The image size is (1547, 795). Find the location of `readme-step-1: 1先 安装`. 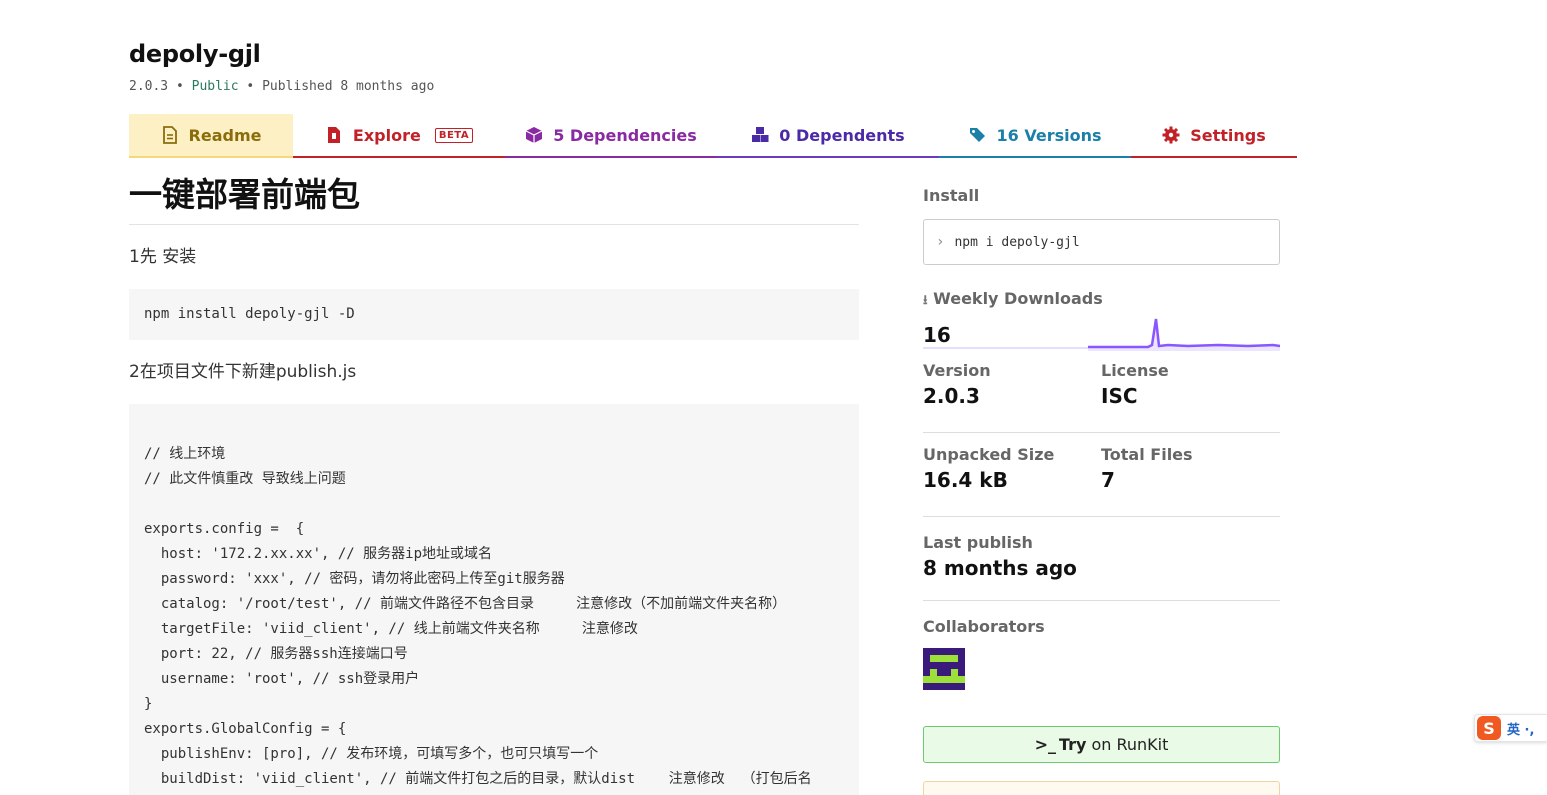

readme-step-1: 1先 安装 is located at coordinates (163, 257).